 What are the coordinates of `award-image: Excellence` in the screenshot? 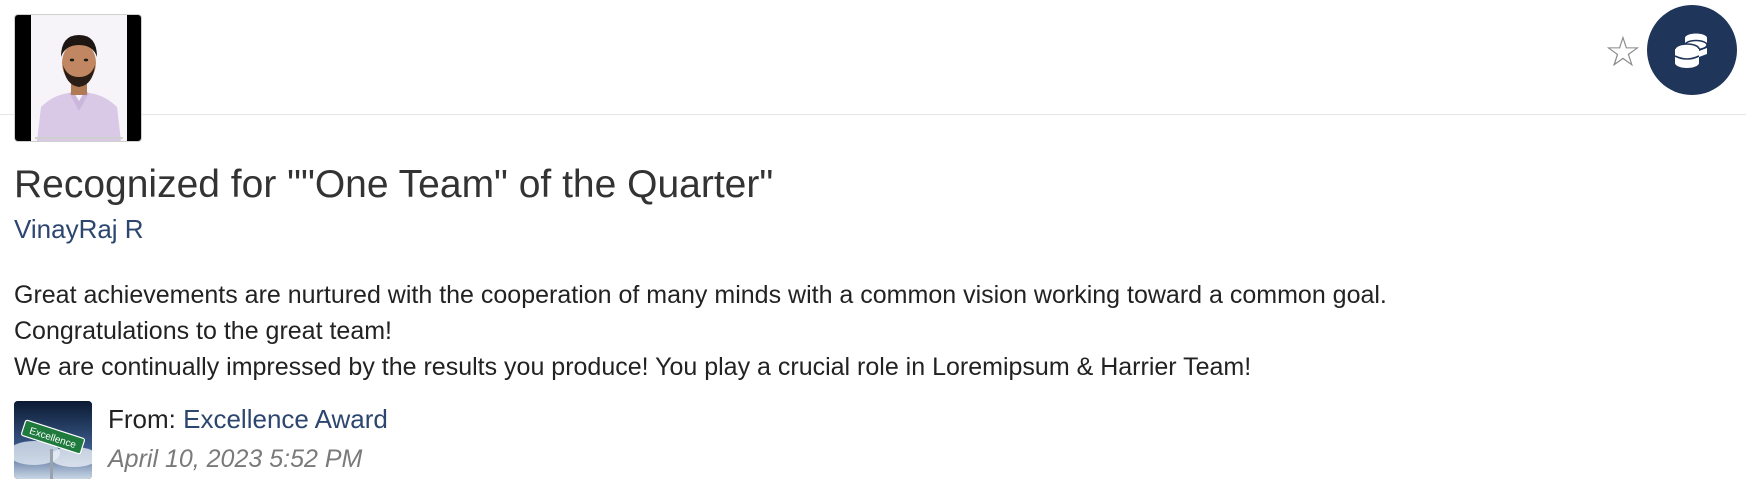 It's located at (53, 440).